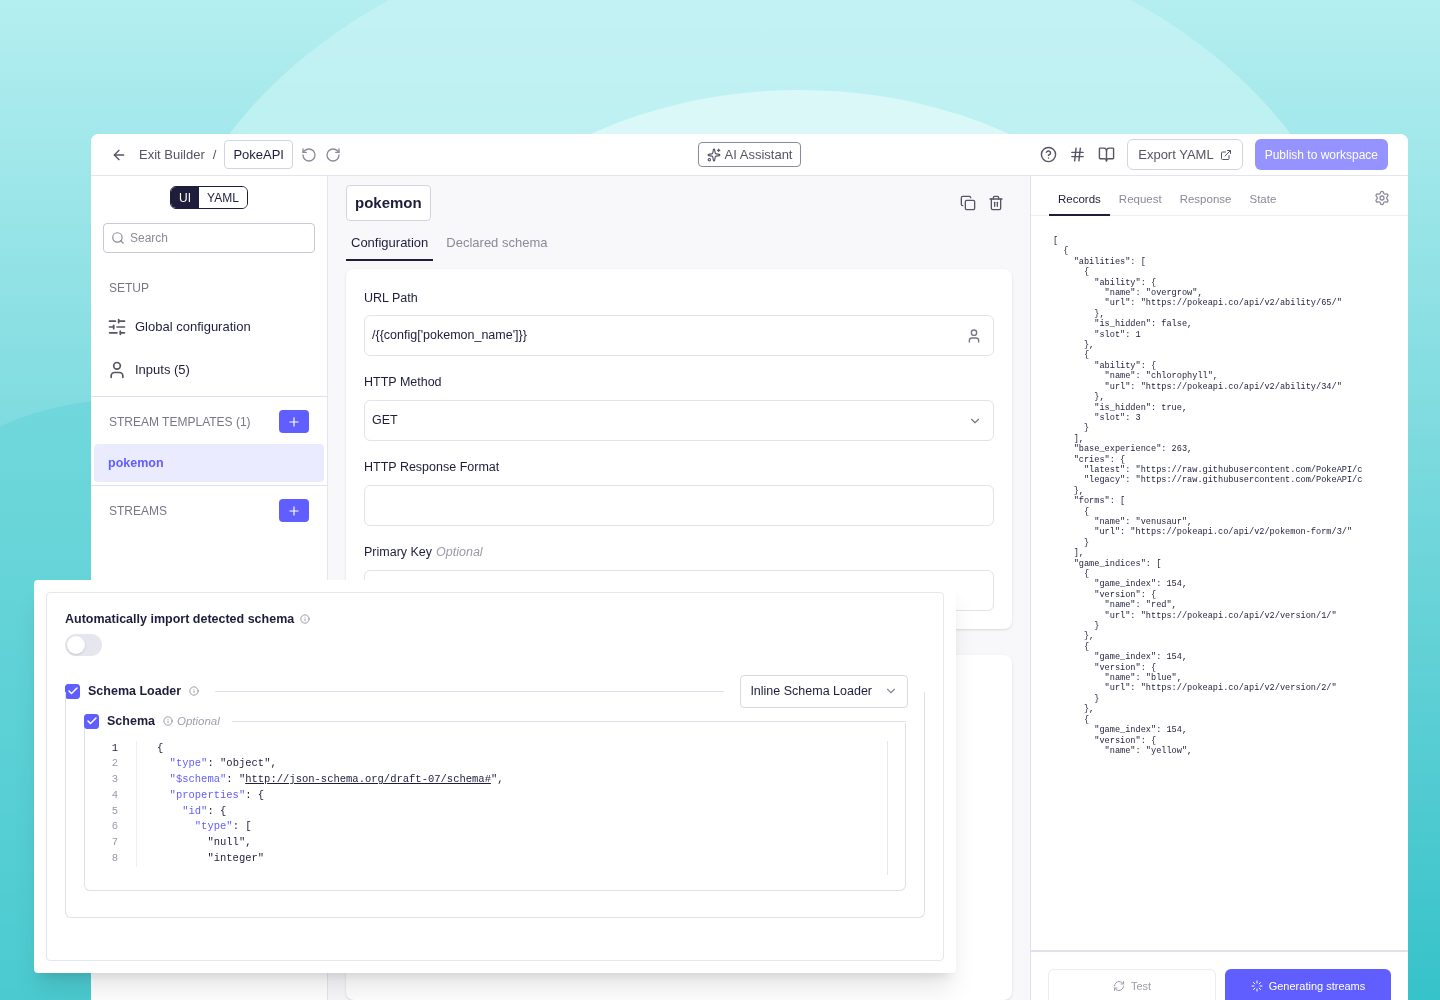  Describe the element at coordinates (679, 336) in the screenshot. I see `text-field: /{{config['pokemon_name']}}` at that location.